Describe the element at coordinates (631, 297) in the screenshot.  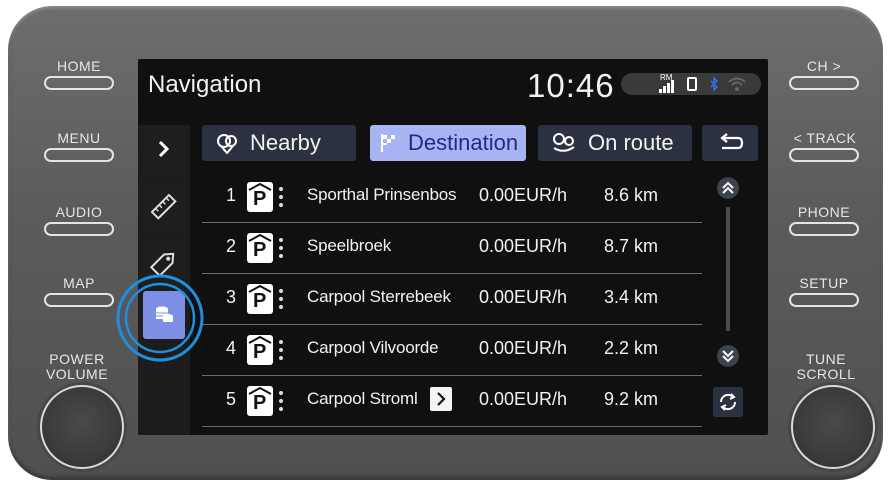
I see `row-distance: 3.4 km` at that location.